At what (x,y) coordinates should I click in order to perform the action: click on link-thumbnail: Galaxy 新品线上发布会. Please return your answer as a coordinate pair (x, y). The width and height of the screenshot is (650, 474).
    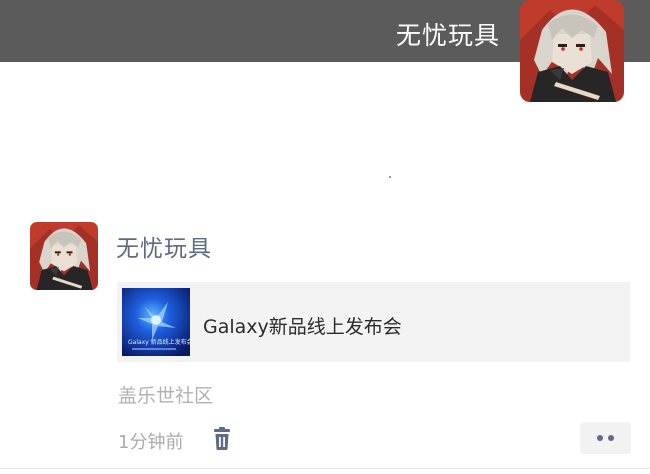
    Looking at the image, I should click on (156, 322).